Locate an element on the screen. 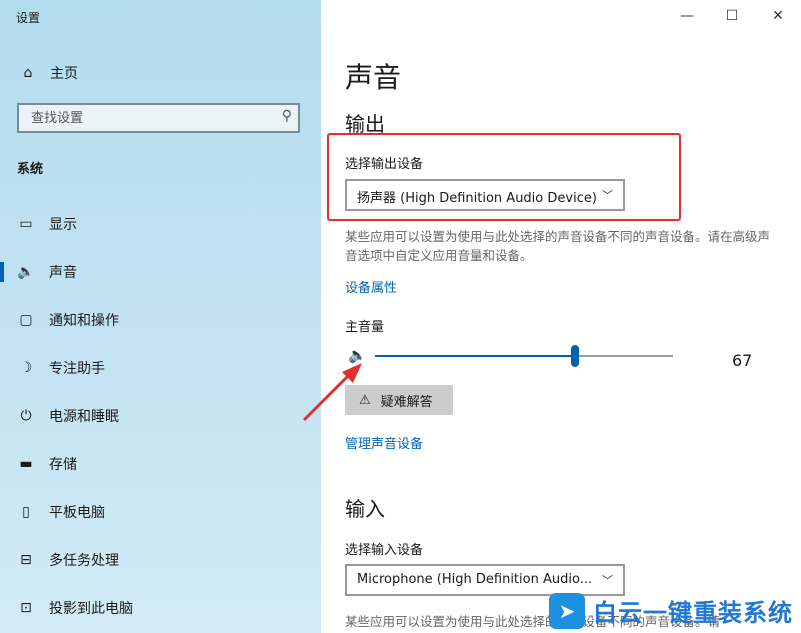  sidebar-item-label: 声音 is located at coordinates (63, 273).